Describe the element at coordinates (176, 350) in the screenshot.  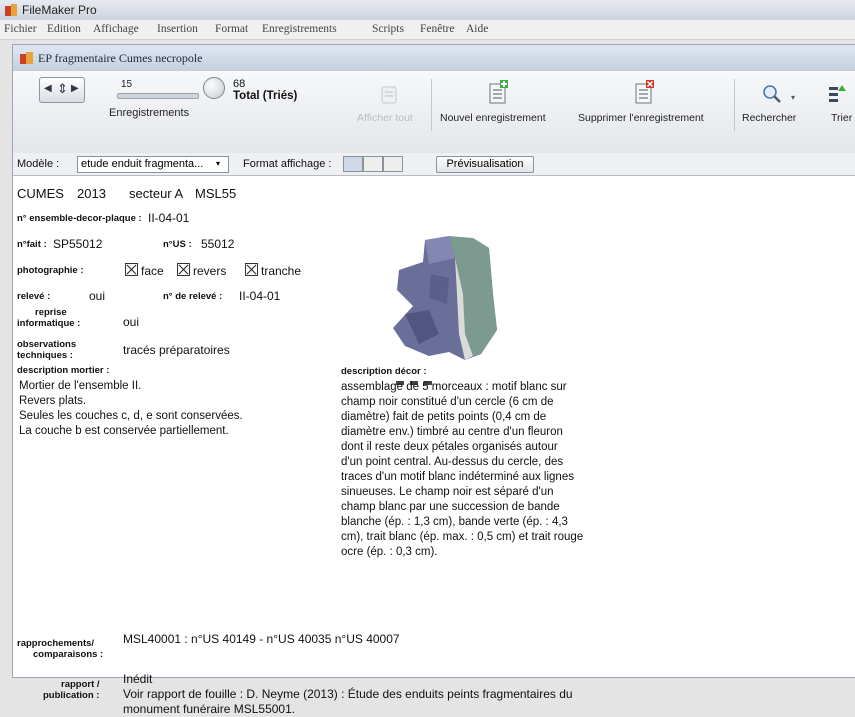
I see `observations-field: tracés préparatoires` at that location.